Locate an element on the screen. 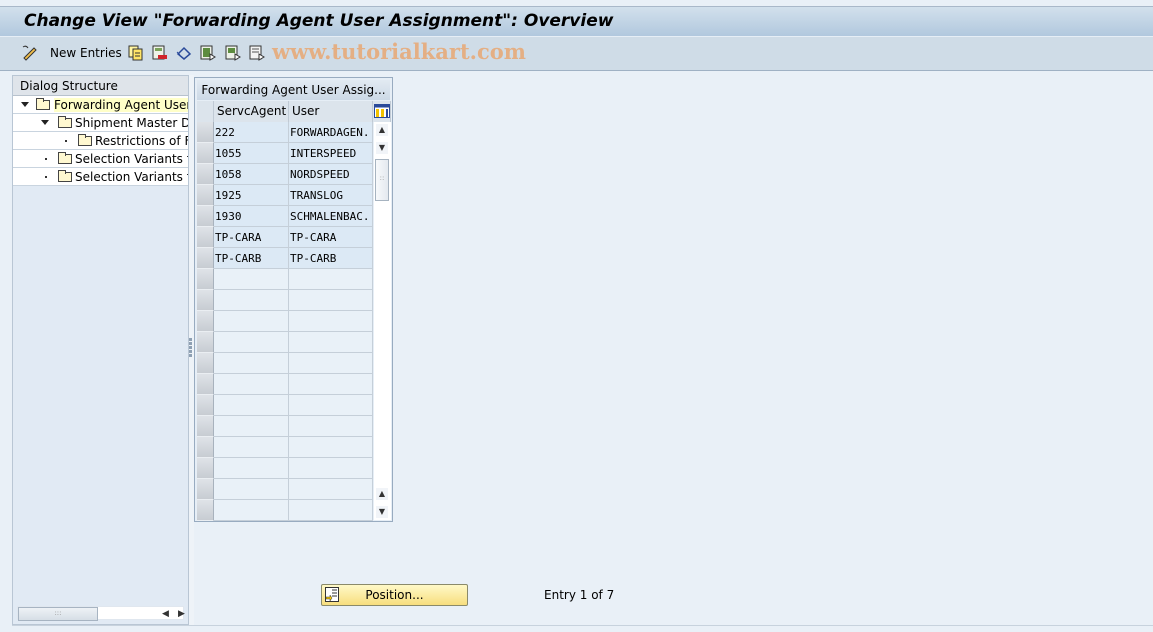 Image resolution: width=1153 pixels, height=632 pixels. table-row: TP-CARB TP-CARB is located at coordinates (285, 258).